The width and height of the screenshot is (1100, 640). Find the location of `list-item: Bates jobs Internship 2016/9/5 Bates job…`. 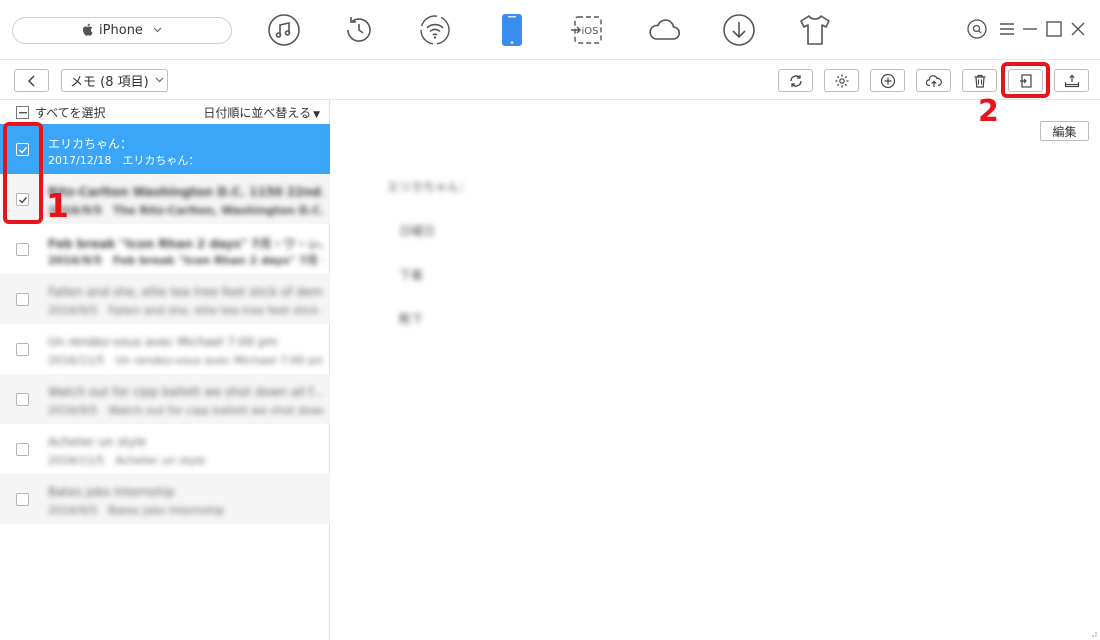

list-item: Bates jobs Internship 2016/9/5 Bates job… is located at coordinates (165, 499).